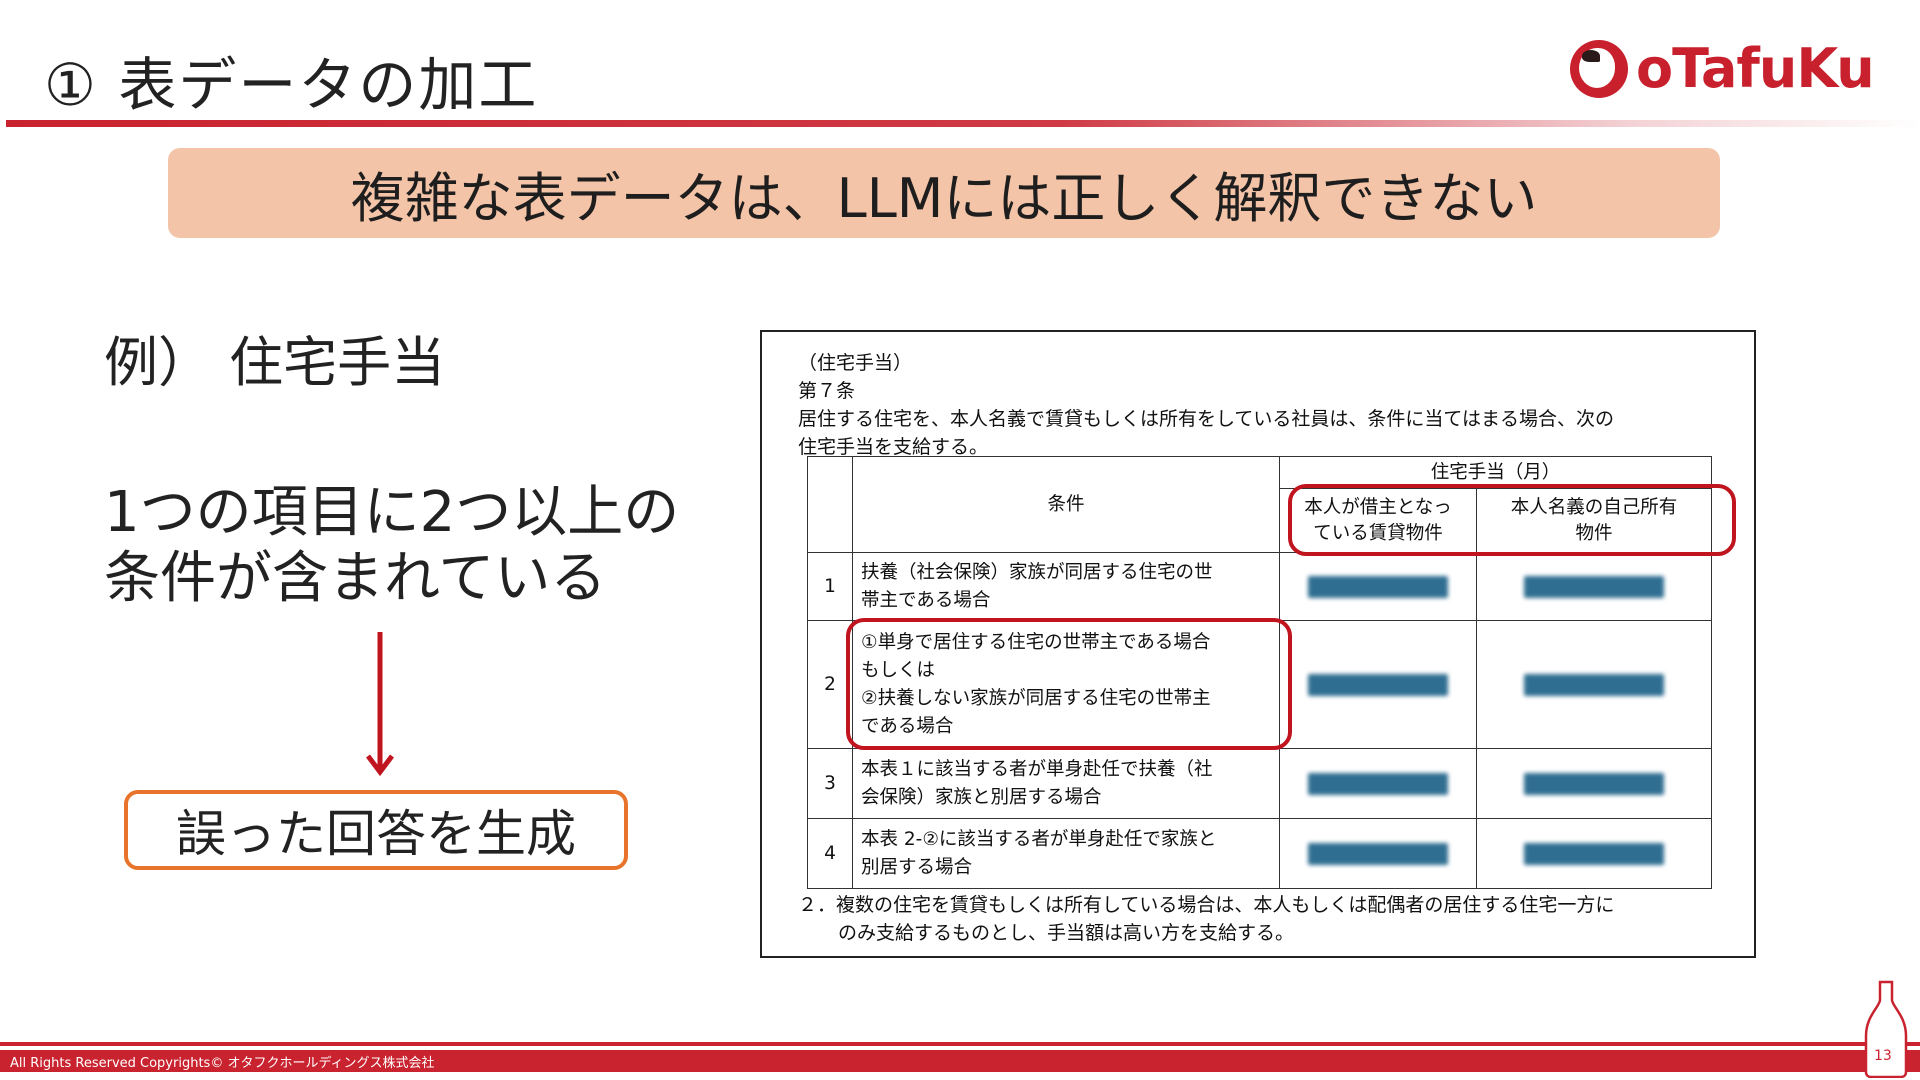  What do you see at coordinates (855, 363) in the screenshot?
I see `doc-section-label: （住宅手当）` at bounding box center [855, 363].